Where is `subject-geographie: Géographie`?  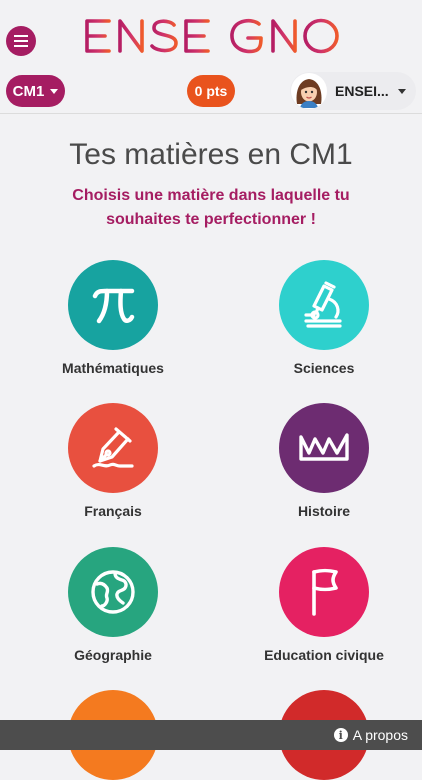 subject-geographie: Géographie is located at coordinates (113, 605).